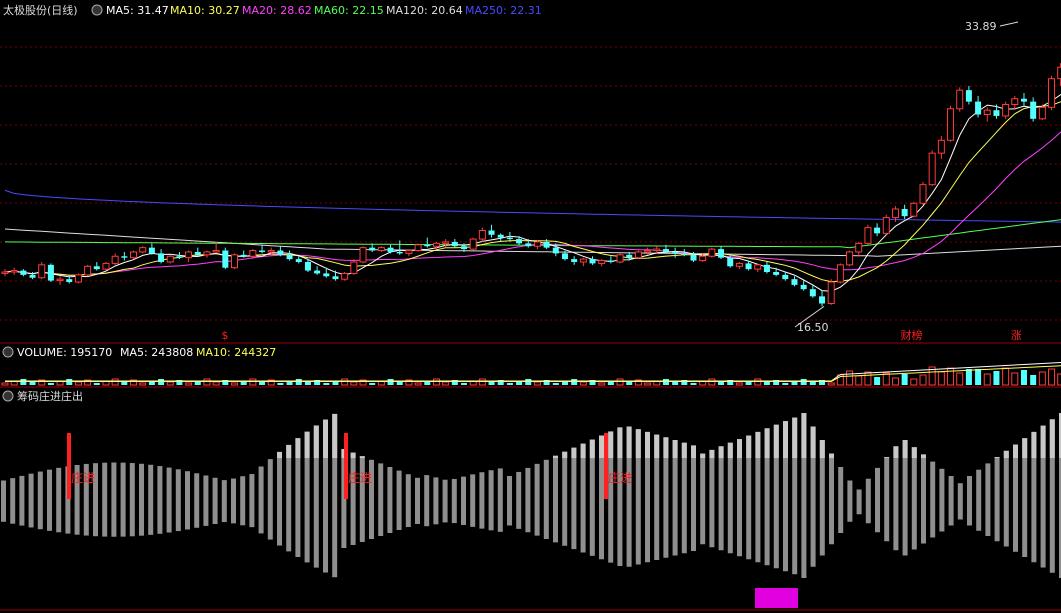 The image size is (1061, 613). I want to click on ma20-label: MA20: 28.62, so click(277, 10).